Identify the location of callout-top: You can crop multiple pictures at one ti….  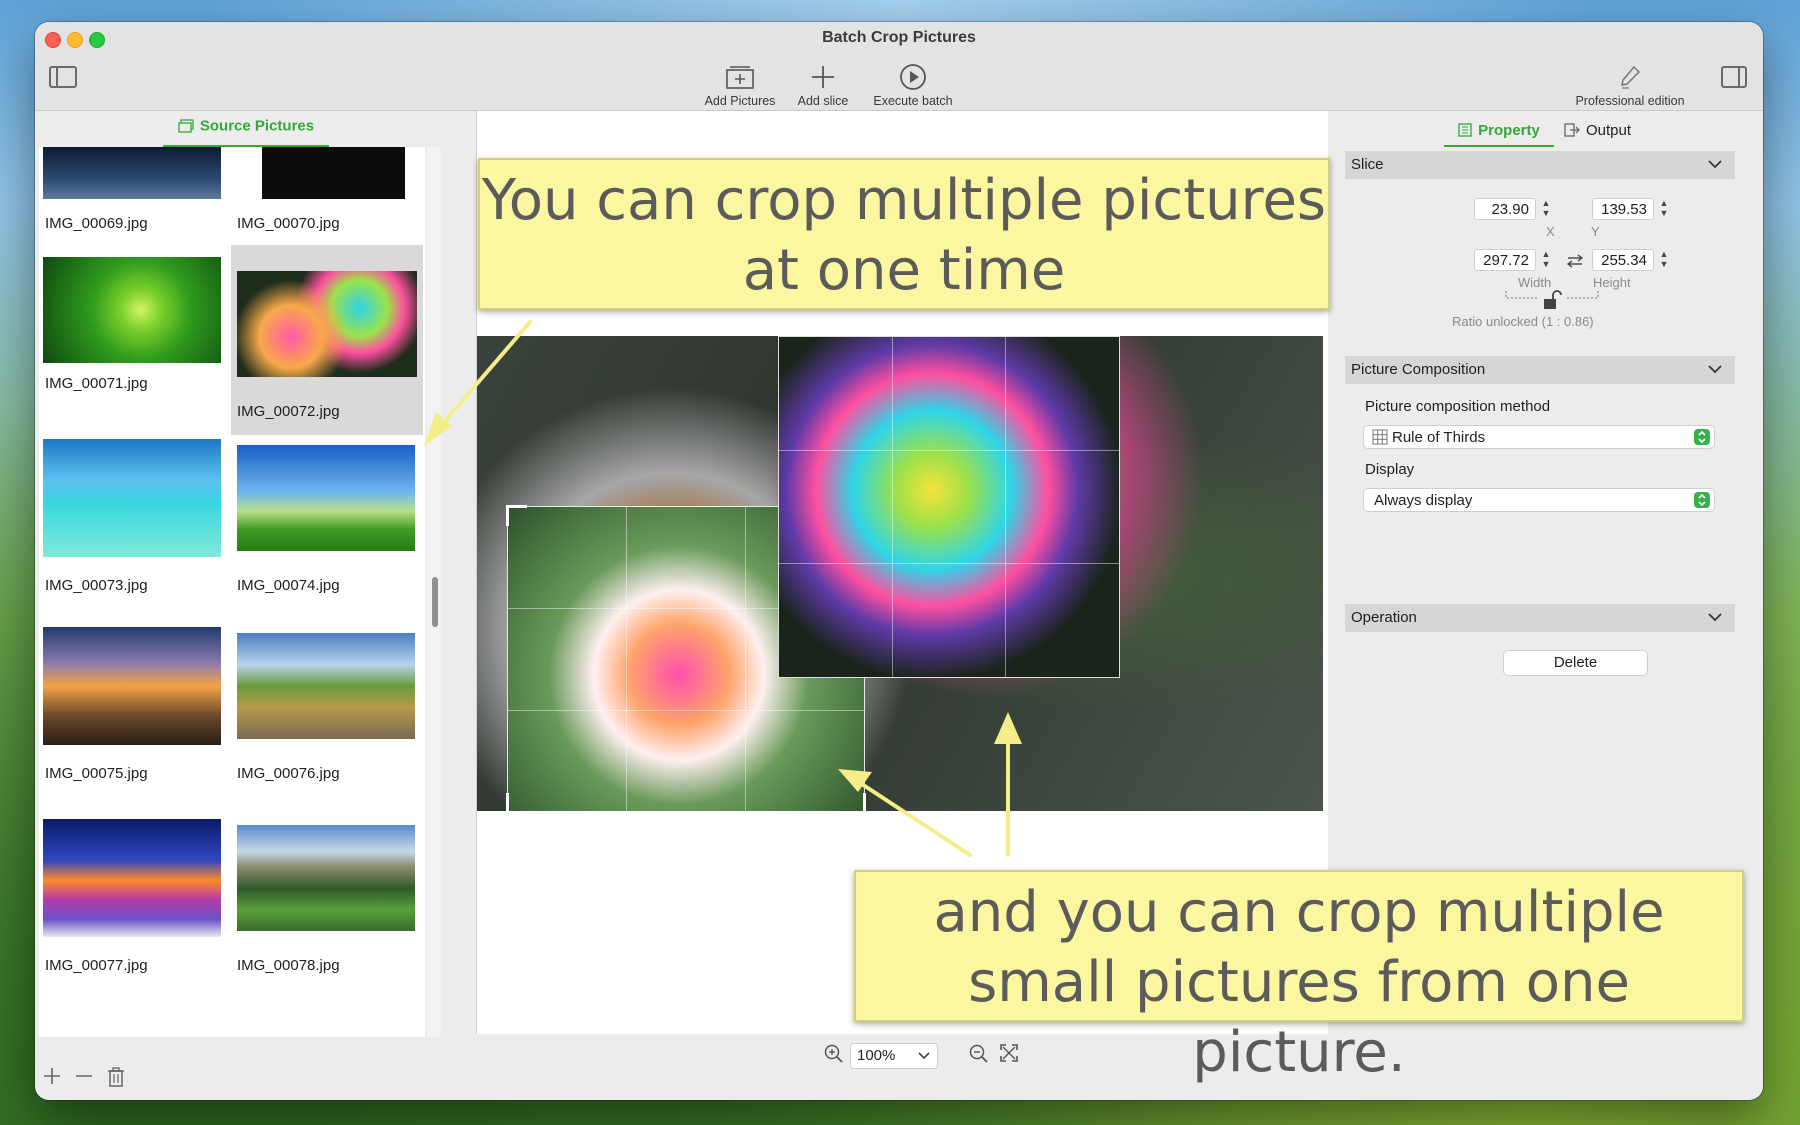
(904, 234).